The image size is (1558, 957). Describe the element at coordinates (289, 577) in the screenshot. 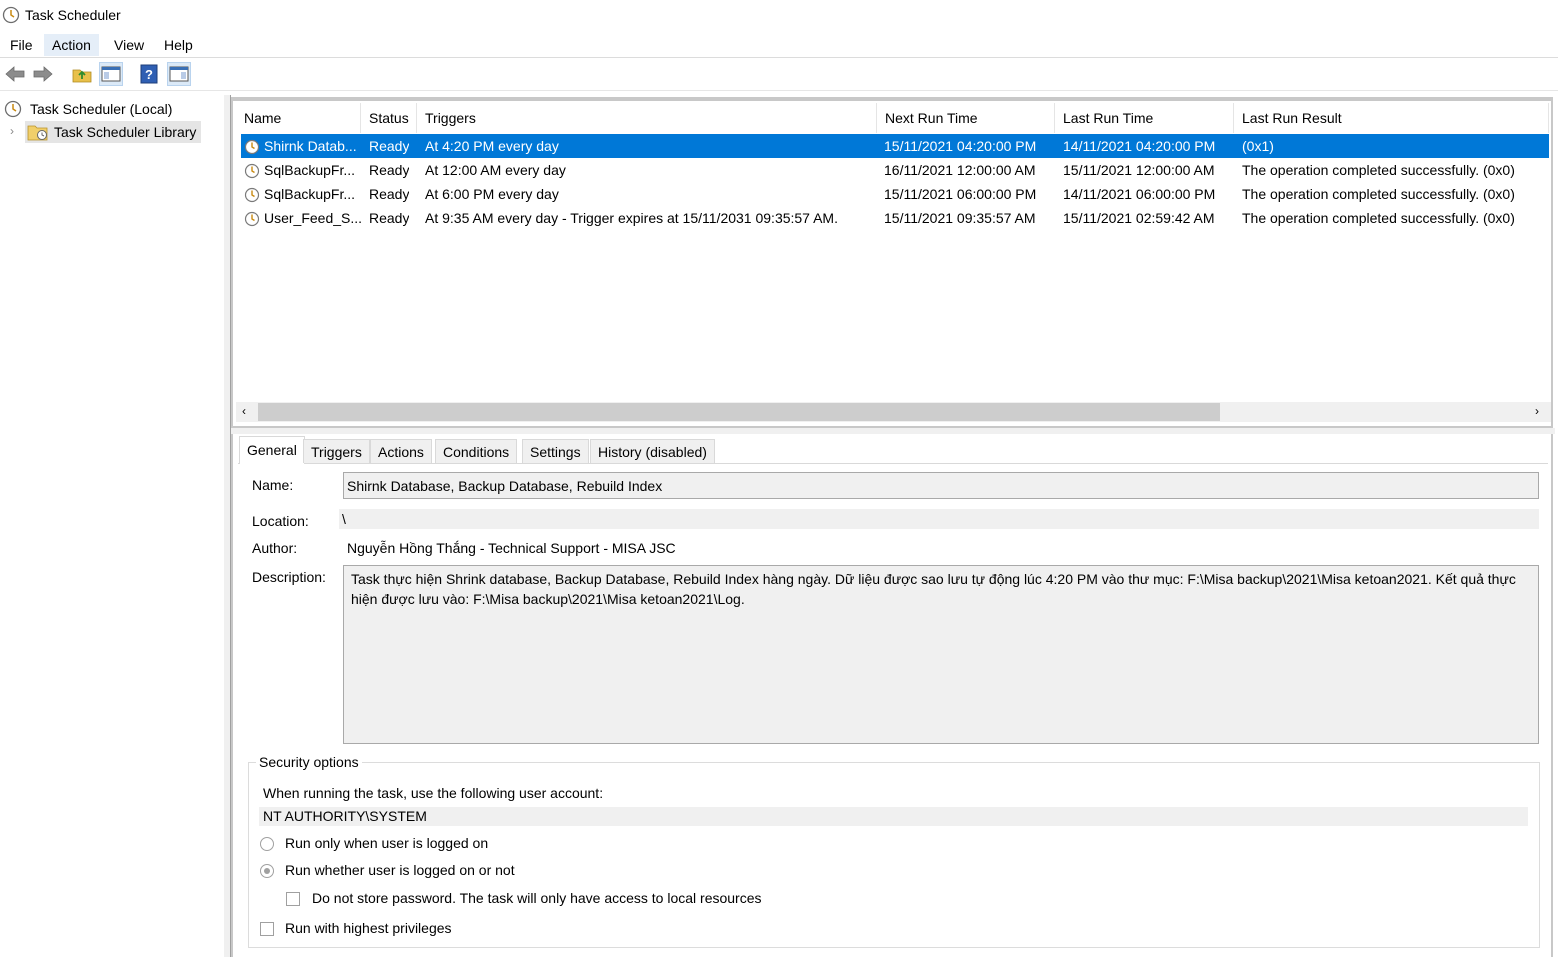

I see `description-label: Description:` at that location.